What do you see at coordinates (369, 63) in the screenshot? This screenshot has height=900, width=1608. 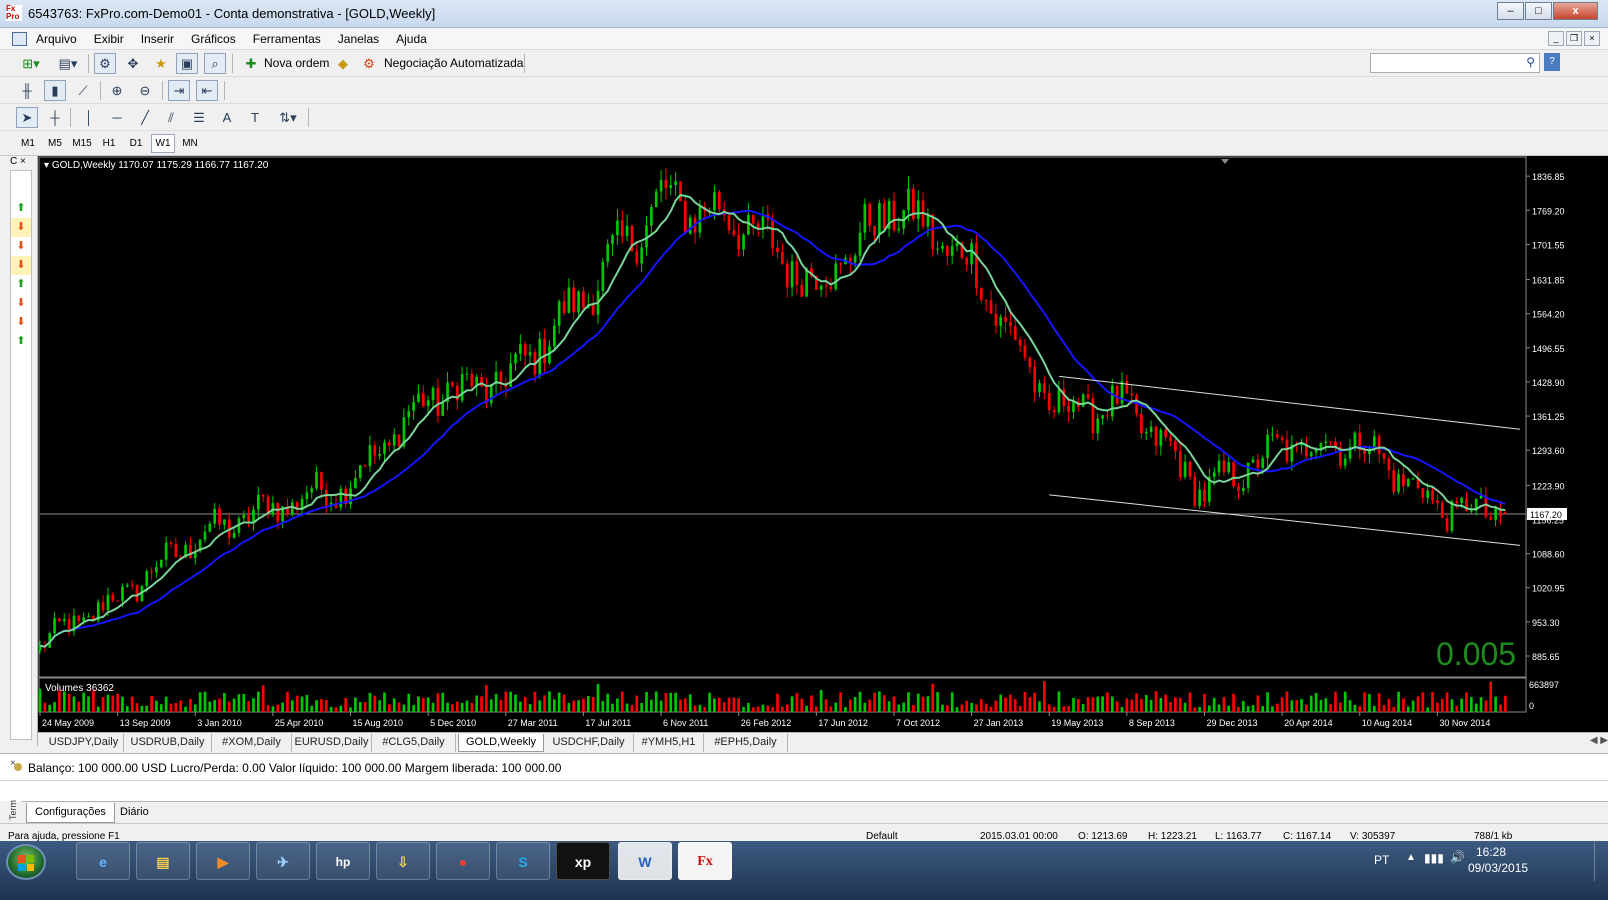 I see `autotrading-icon: ⚙` at bounding box center [369, 63].